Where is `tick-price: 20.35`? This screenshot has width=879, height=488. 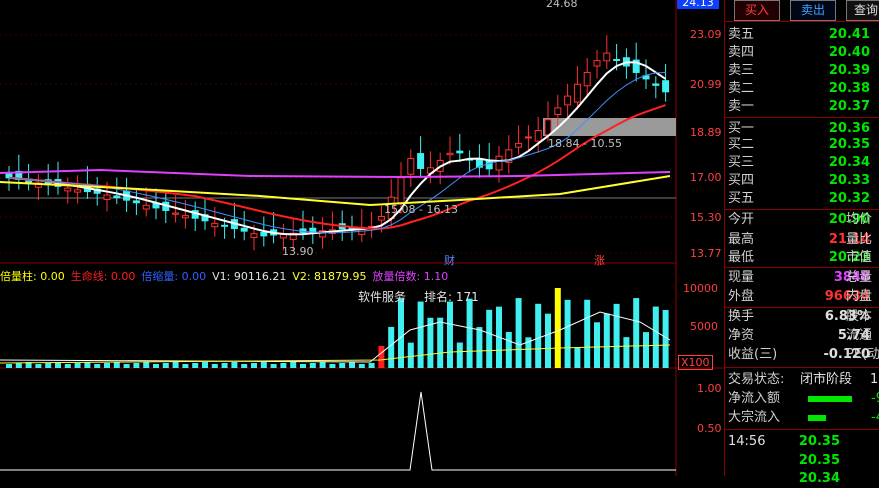 tick-price: 20.35 is located at coordinates (819, 441).